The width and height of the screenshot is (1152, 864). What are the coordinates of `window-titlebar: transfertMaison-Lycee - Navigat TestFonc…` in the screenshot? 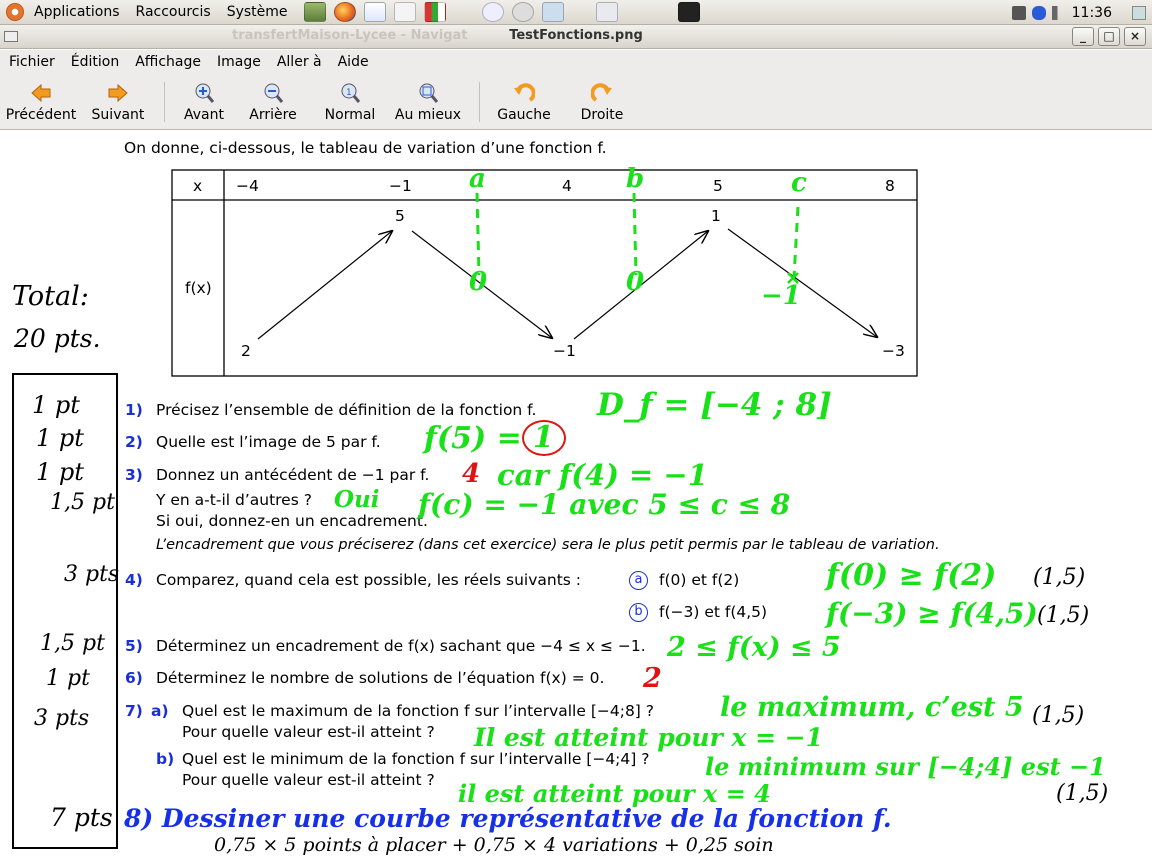 It's located at (576, 37).